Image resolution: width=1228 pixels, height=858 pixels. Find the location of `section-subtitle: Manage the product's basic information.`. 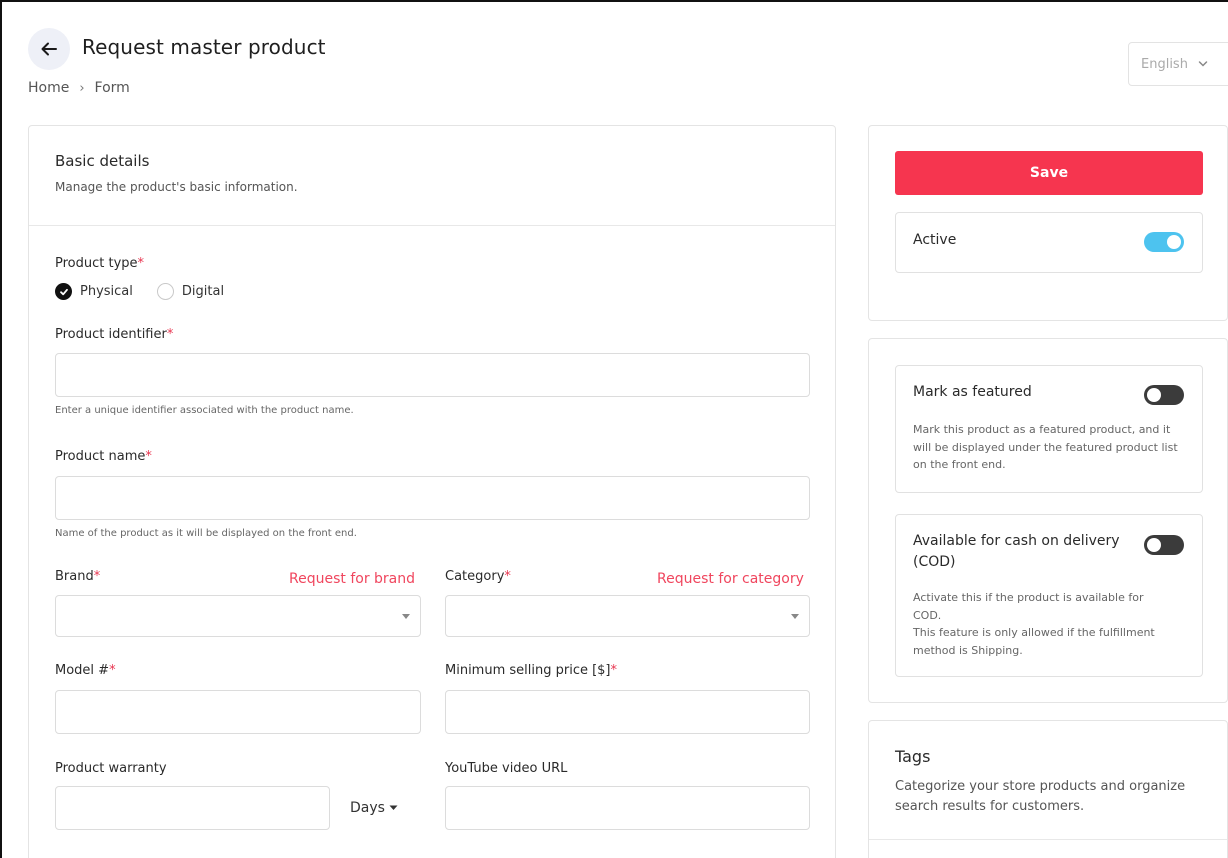

section-subtitle: Manage the product's basic information. is located at coordinates (176, 187).